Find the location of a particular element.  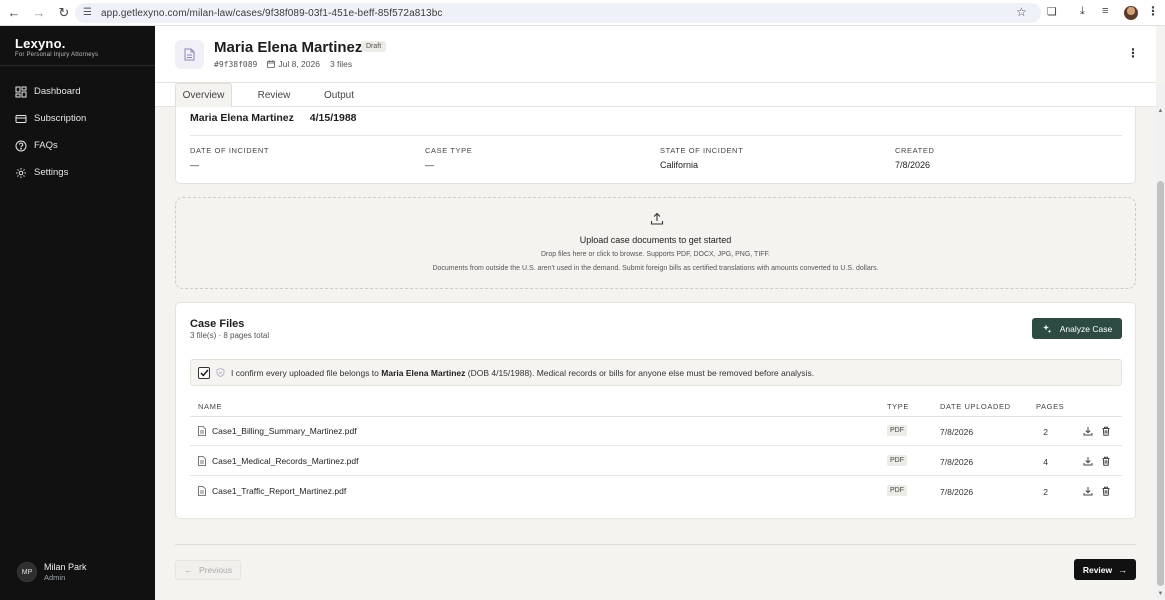

scroll-up-icon: ▲ is located at coordinates (1160, 111).